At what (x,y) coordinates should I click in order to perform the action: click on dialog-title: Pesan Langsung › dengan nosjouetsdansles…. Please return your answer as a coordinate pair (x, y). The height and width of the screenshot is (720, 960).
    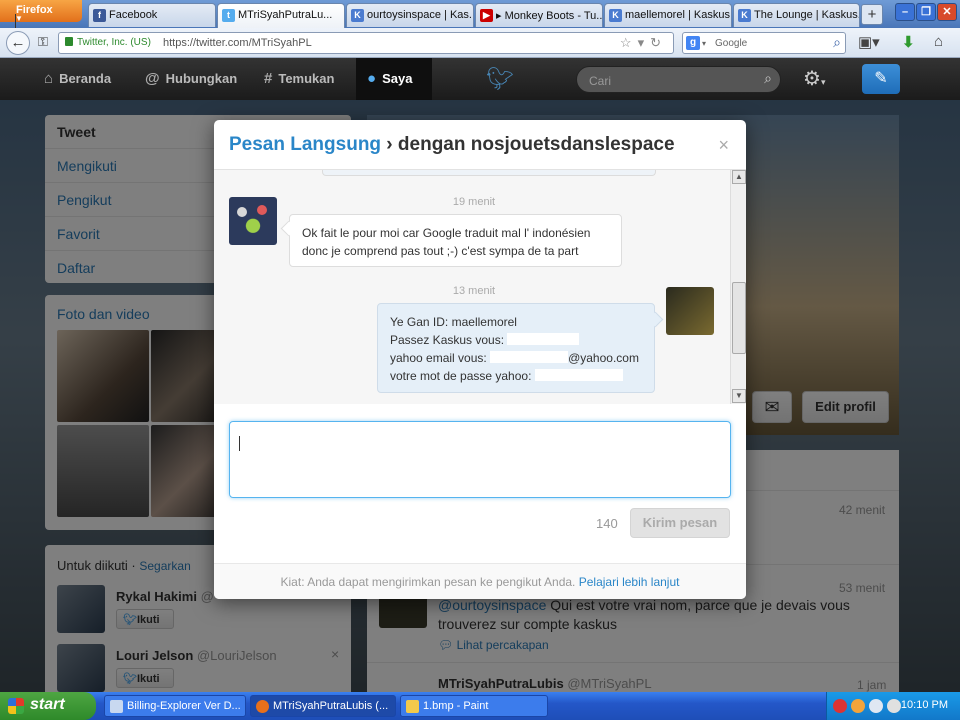
    Looking at the image, I should click on (452, 145).